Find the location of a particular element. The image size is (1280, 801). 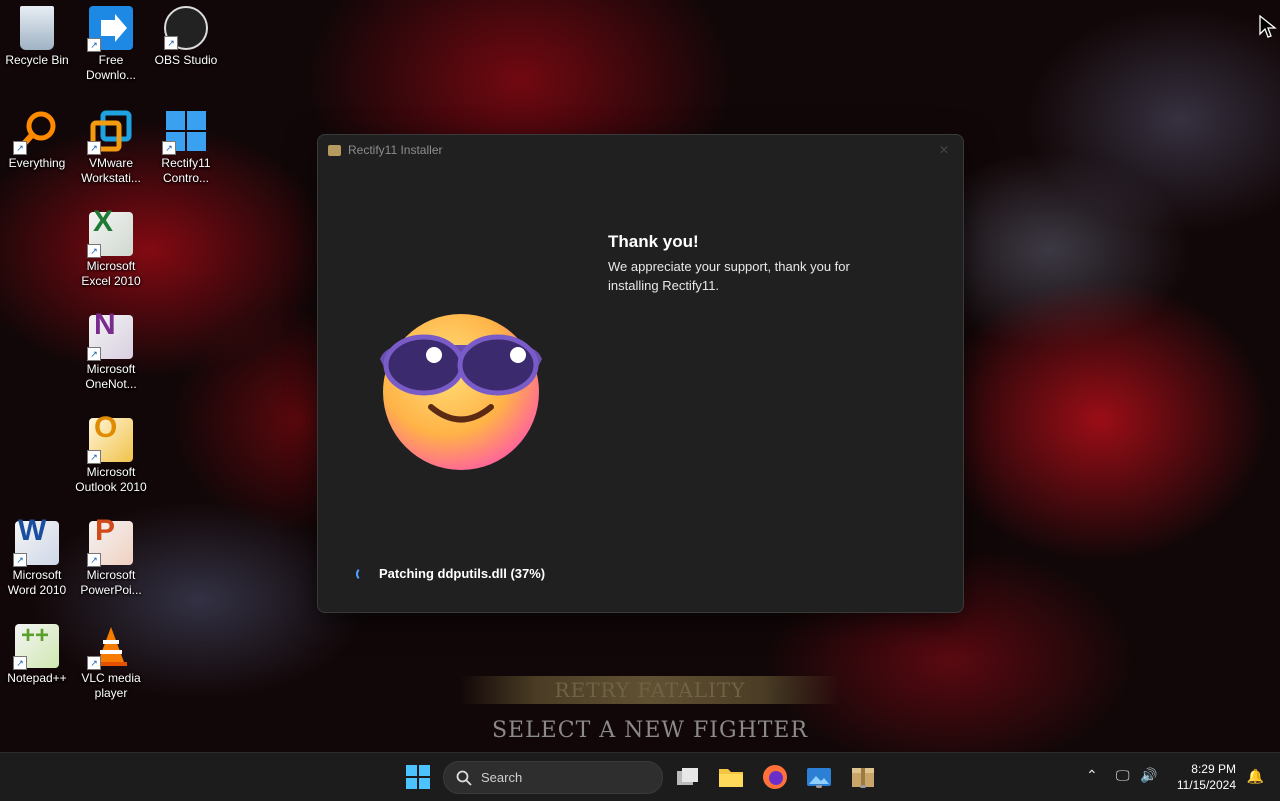

installer-titlebar: Rectify11 Installer ✕ is located at coordinates (640, 150).